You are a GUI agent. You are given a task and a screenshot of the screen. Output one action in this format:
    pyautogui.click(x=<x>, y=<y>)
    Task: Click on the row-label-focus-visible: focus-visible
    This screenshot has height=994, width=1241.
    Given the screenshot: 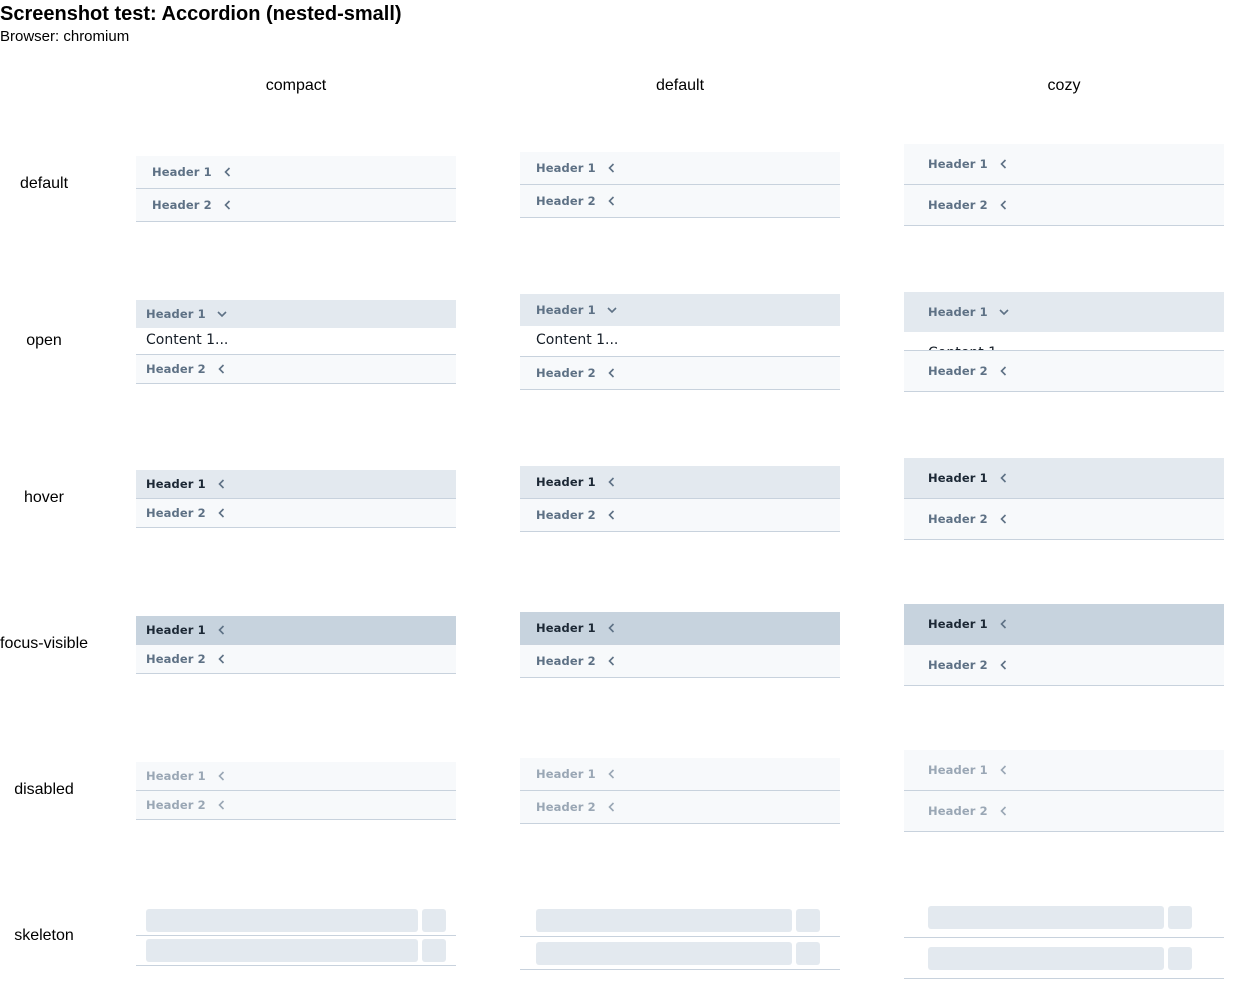 What is the action you would take?
    pyautogui.click(x=44, y=643)
    